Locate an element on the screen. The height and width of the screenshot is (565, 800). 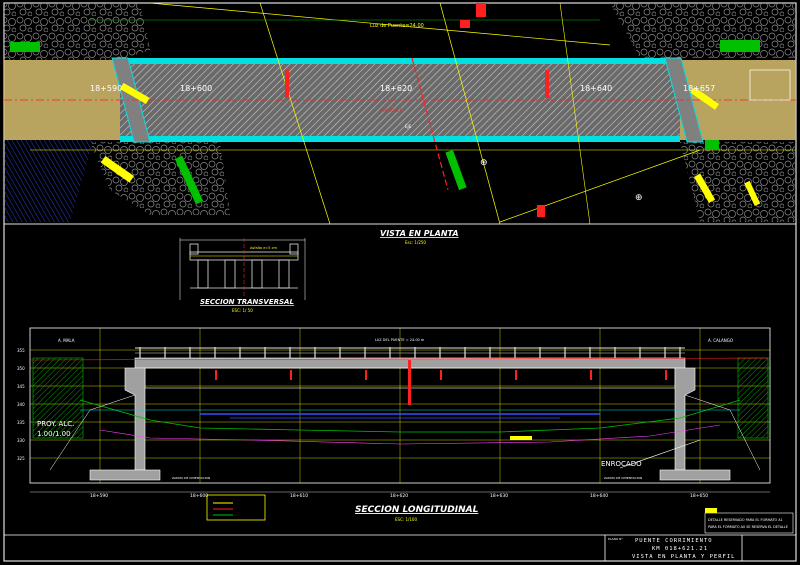
plan-station-4: 18+640 is located at coordinates (596, 88).